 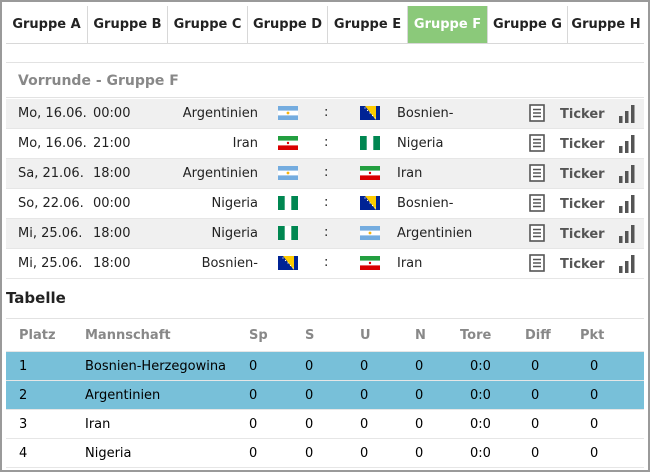 What do you see at coordinates (112, 143) in the screenshot?
I see `match-time: 21:00` at bounding box center [112, 143].